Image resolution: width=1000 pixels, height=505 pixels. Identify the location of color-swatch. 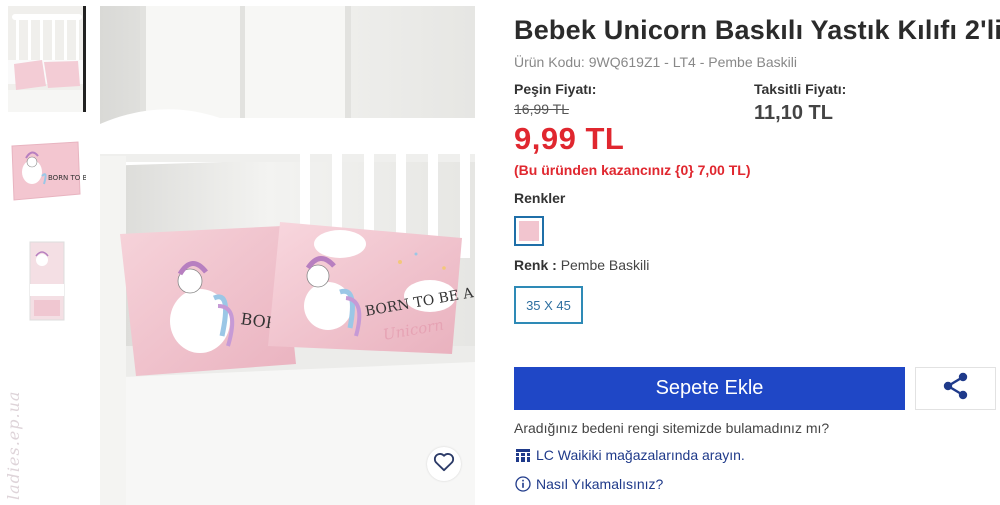
(529, 231).